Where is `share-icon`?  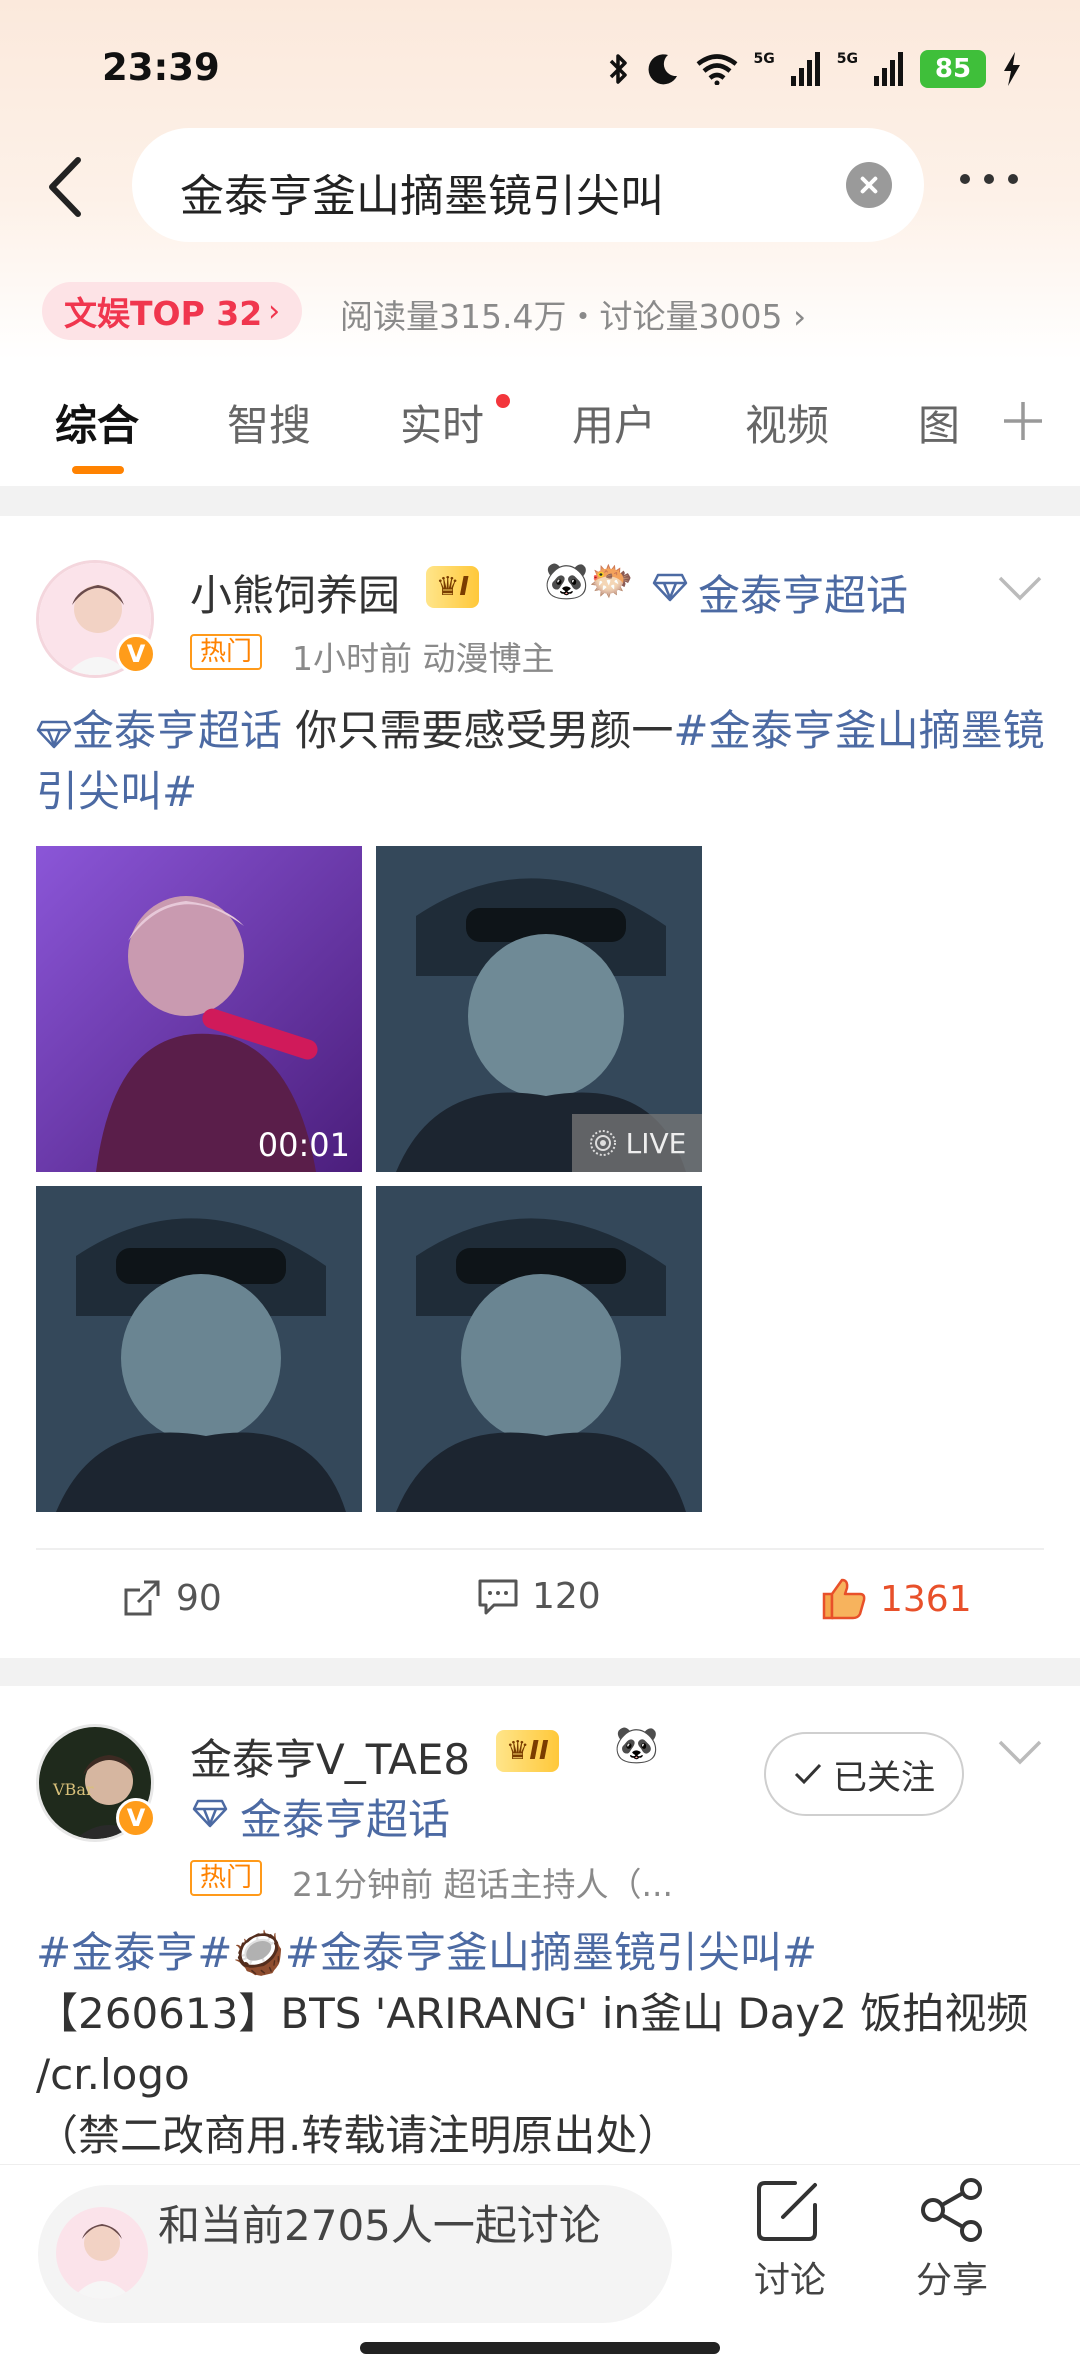 share-icon is located at coordinates (142, 1598).